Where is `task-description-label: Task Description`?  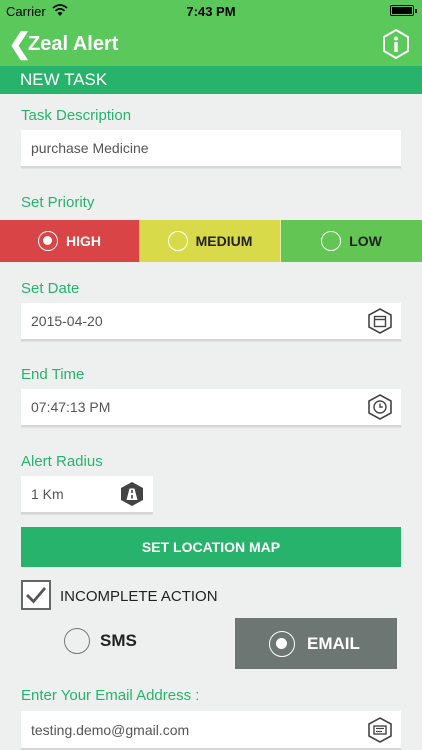
task-description-label: Task Description is located at coordinates (76, 115).